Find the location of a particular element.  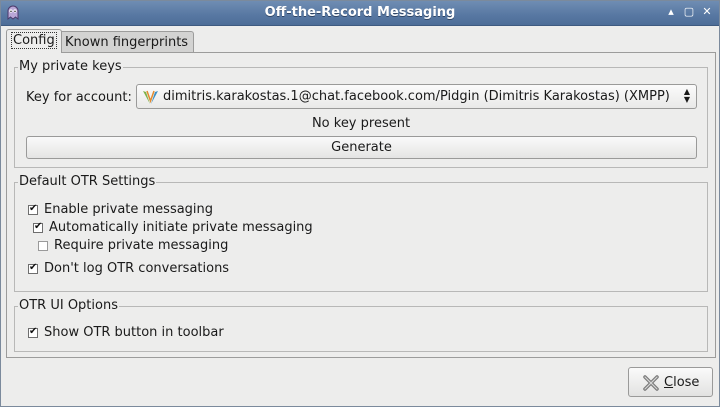

key-status-text: No key present is located at coordinates (361, 123).